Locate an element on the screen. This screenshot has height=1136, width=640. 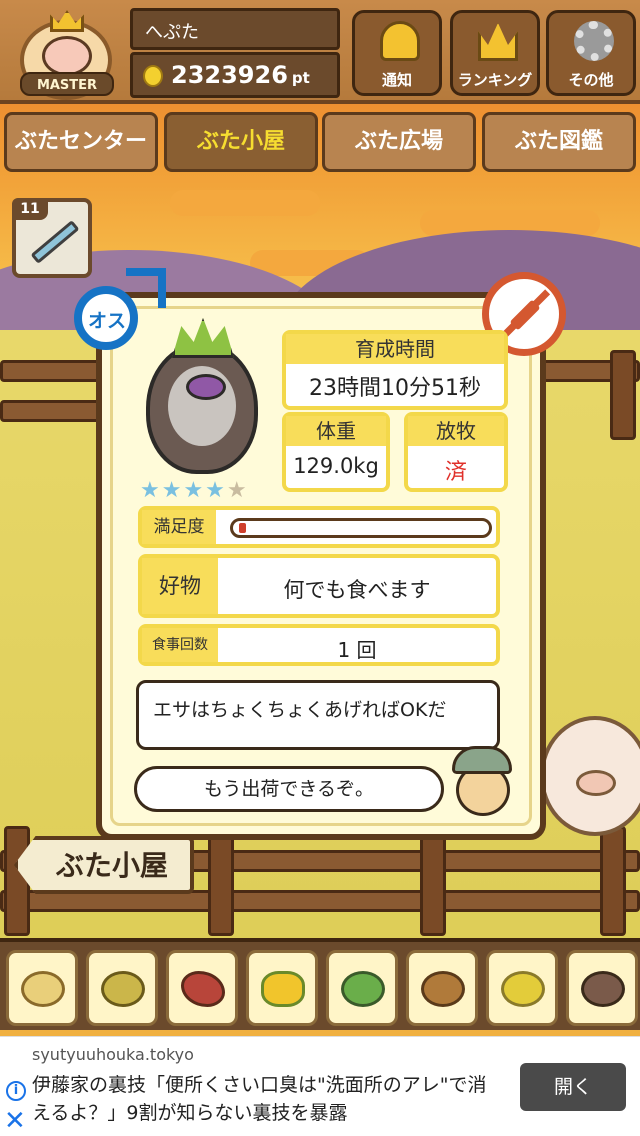
coin-icon is located at coordinates (153, 76).